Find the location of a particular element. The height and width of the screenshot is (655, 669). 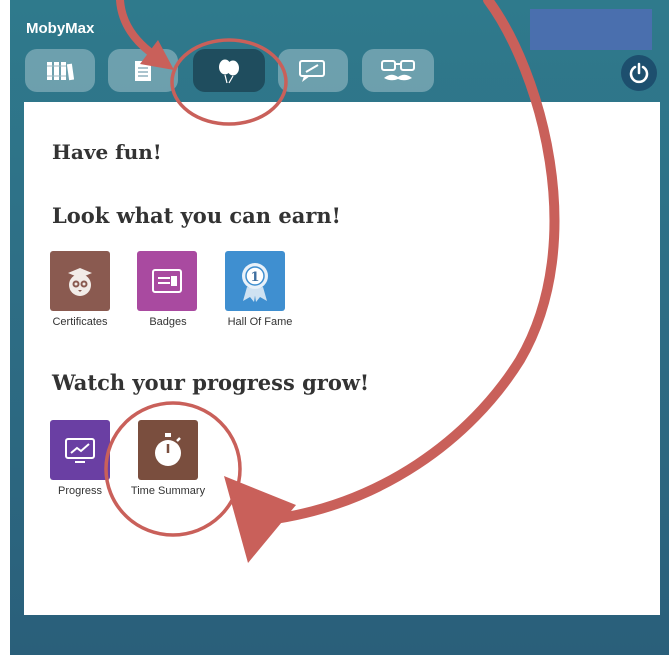

avatar-glasses-icon is located at coordinates (398, 69).